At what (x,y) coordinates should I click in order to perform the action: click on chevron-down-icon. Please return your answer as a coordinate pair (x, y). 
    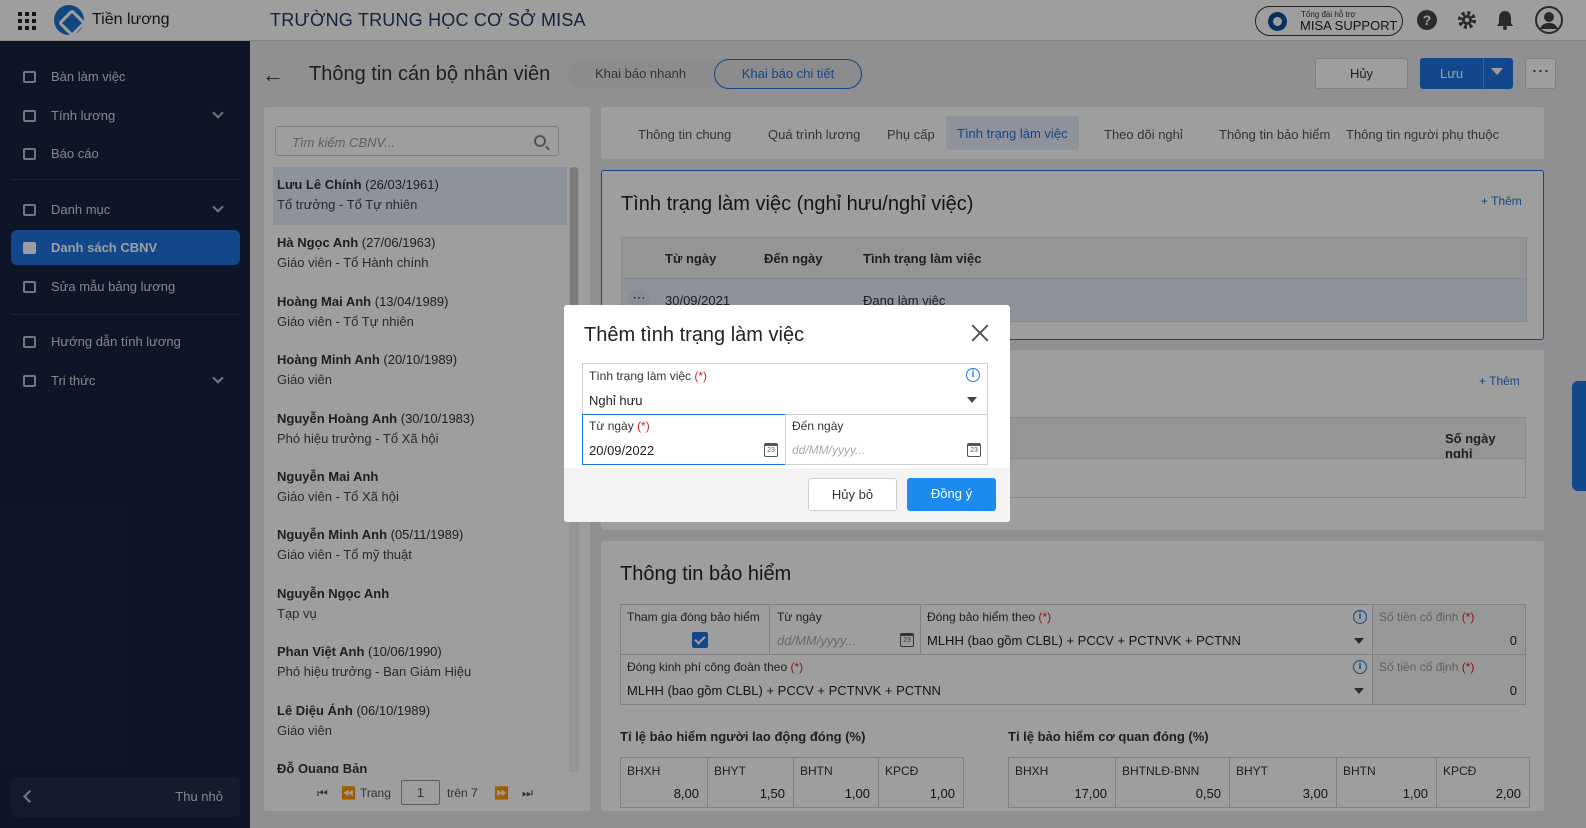
    Looking at the image, I should click on (972, 400).